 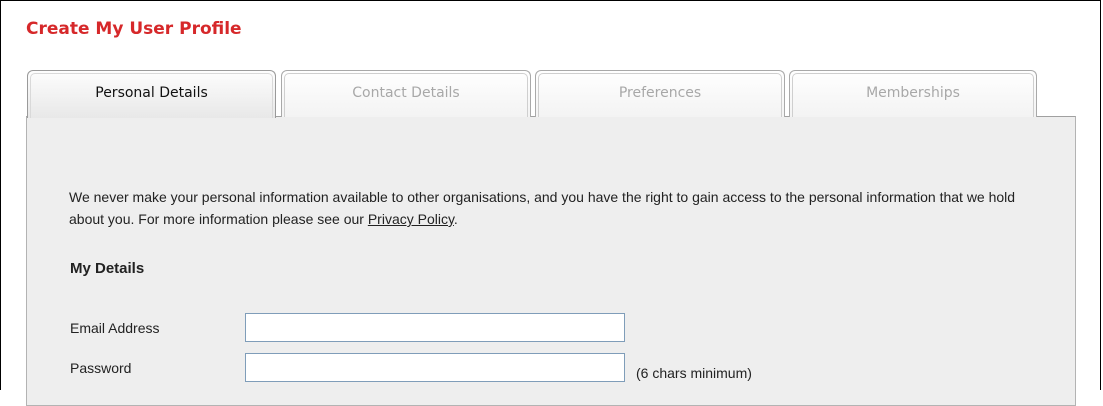 I want to click on tab-label: Personal Details, so click(x=151, y=93).